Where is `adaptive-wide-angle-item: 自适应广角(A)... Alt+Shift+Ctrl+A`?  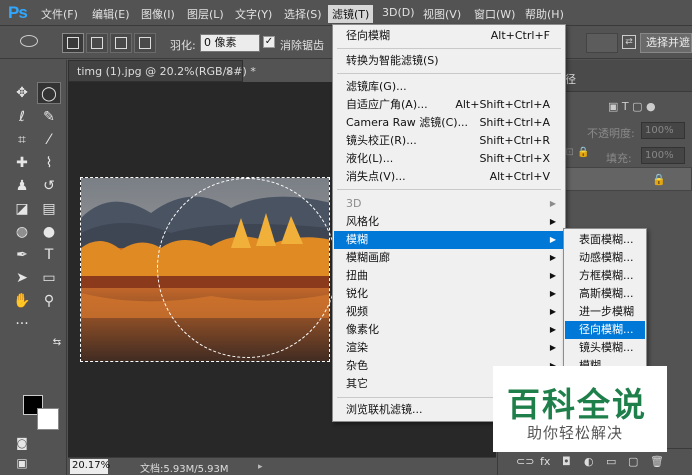 adaptive-wide-angle-item: 自适应广角(A)... Alt+Shift+Ctrl+A is located at coordinates (449, 105).